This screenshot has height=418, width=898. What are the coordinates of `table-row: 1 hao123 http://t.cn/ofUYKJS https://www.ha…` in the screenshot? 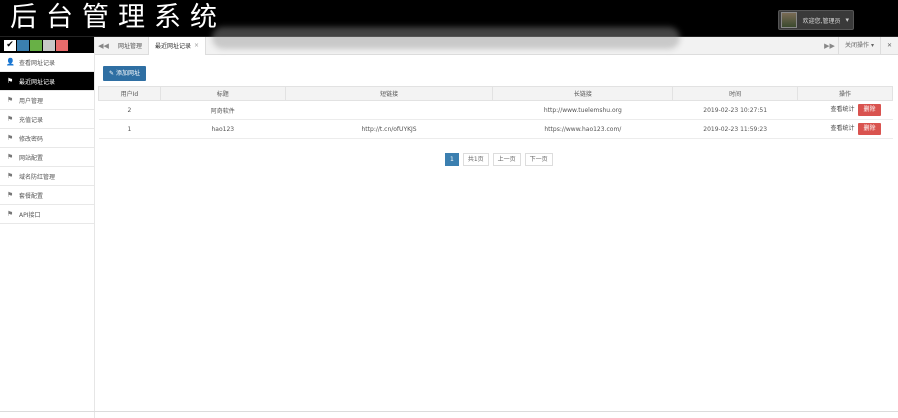 It's located at (495, 129).